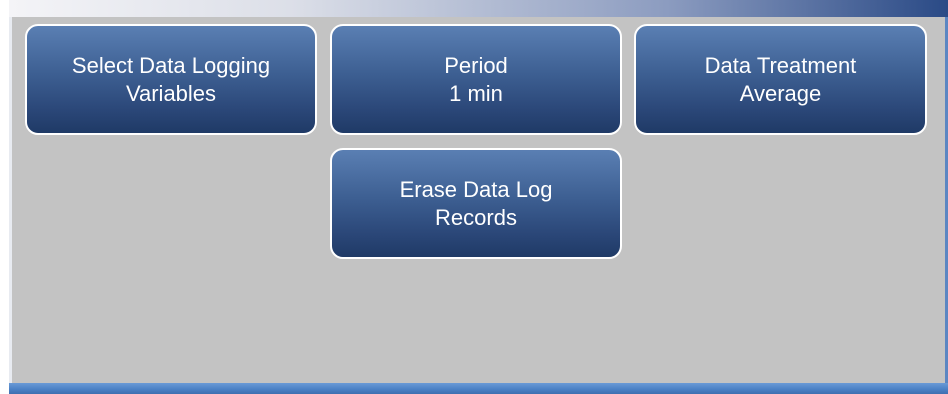 The height and width of the screenshot is (394, 948). I want to click on select-data-logging-variables-button: Select Data Logging Variables, so click(171, 79).